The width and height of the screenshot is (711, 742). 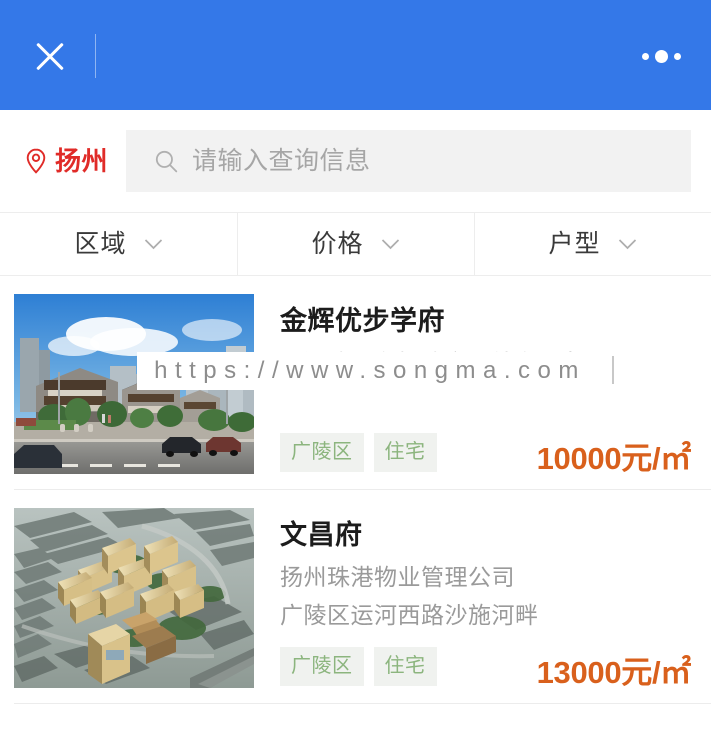 What do you see at coordinates (166, 161) in the screenshot?
I see `search-icon` at bounding box center [166, 161].